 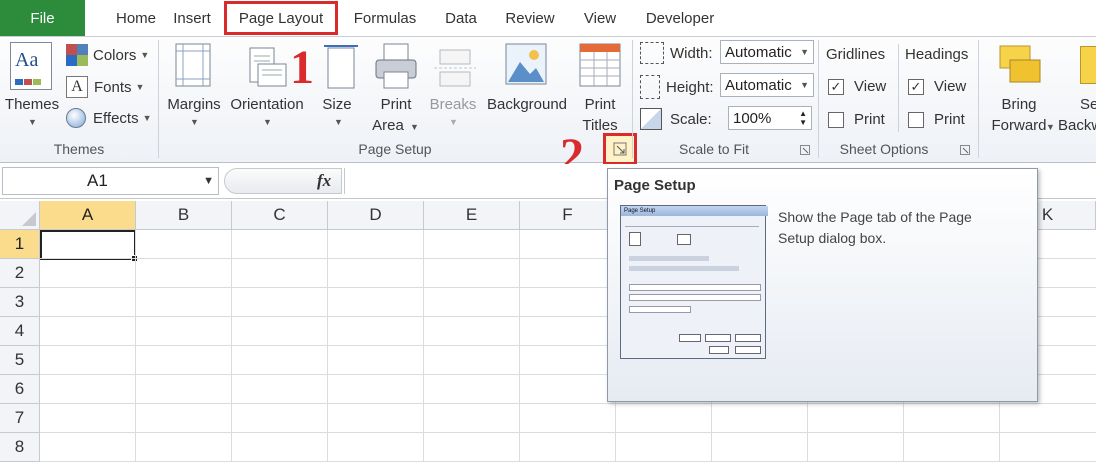 What do you see at coordinates (461, 18) in the screenshot?
I see `tab-data: Data` at bounding box center [461, 18].